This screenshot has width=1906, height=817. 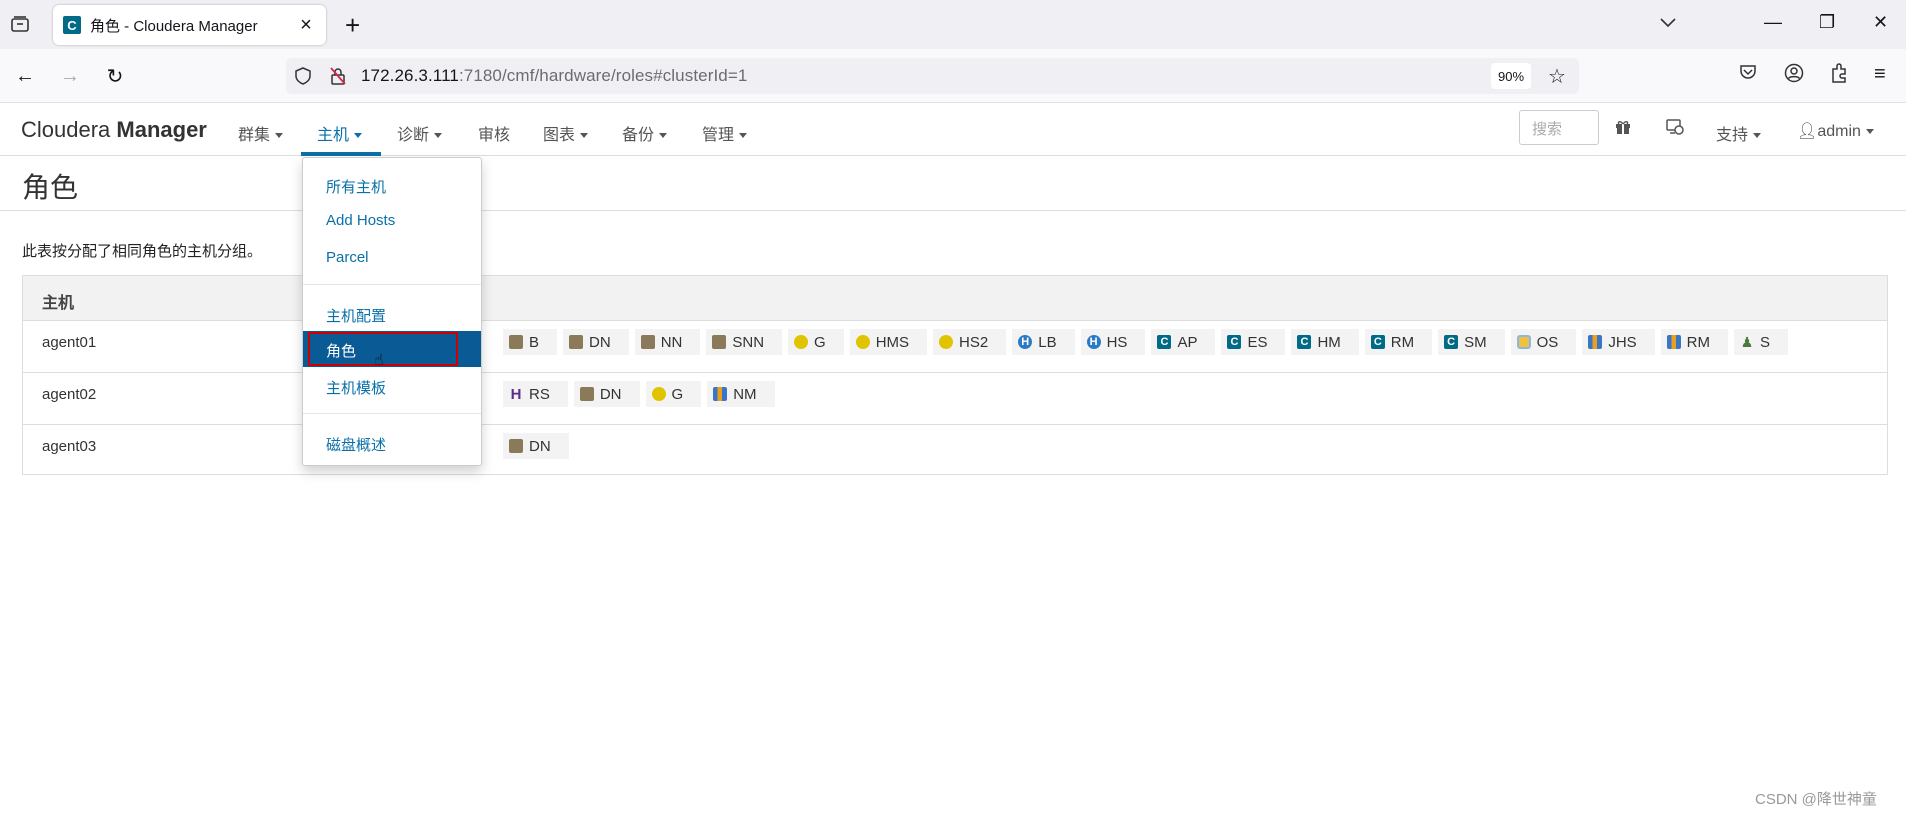 I want to click on insecure-lock-icon, so click(x=338, y=78).